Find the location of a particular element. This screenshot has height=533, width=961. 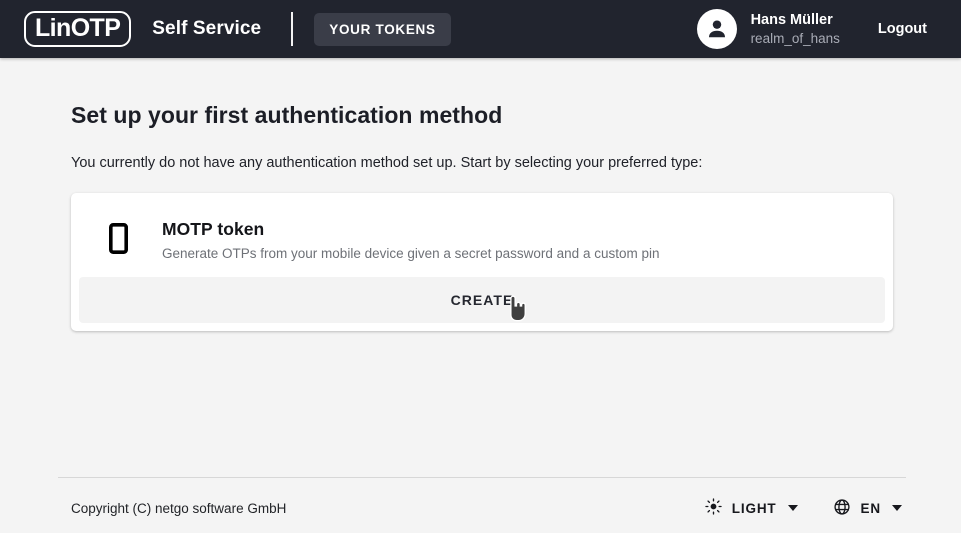

user-name: Hans Müller is located at coordinates (791, 19).